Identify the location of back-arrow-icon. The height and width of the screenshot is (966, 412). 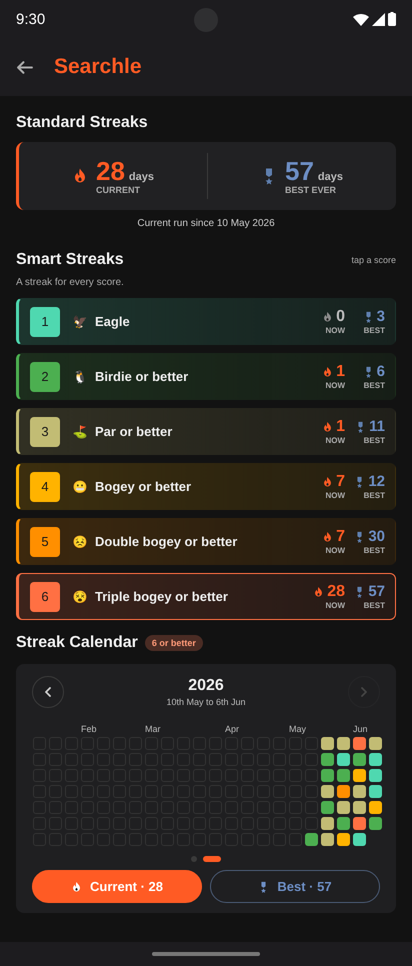
(25, 67).